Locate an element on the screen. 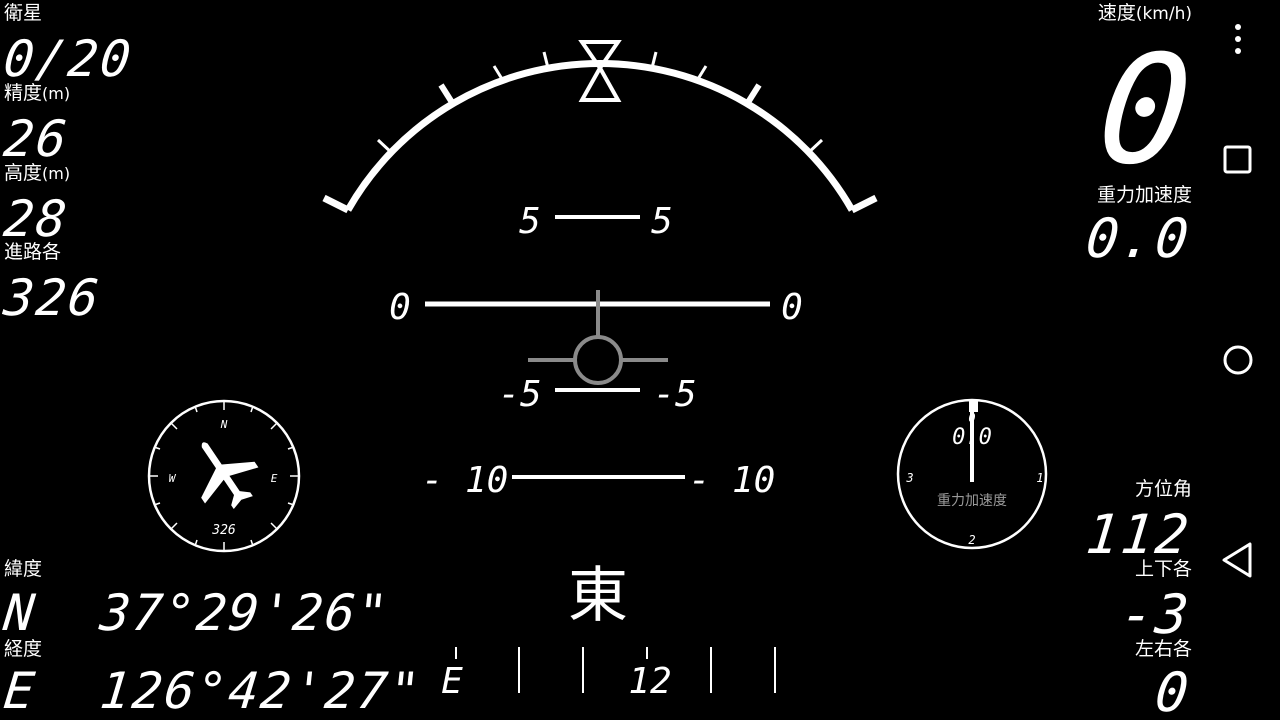  heading-tape-mid: 12 is located at coordinates (649, 681).